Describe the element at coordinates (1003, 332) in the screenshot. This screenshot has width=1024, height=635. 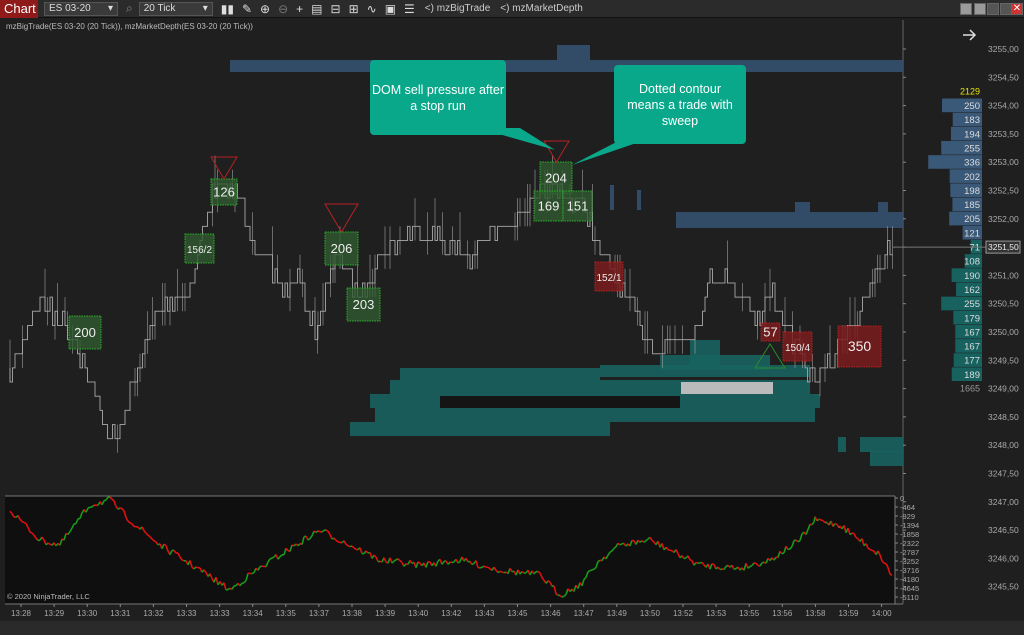
I see `price-tick-label: 3250,00` at that location.